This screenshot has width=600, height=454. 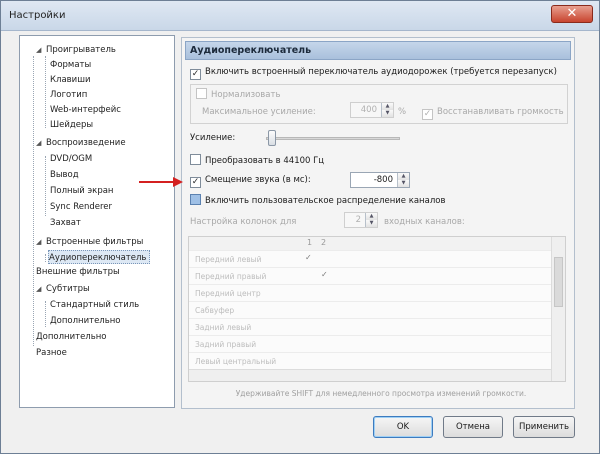 What do you see at coordinates (236, 361) in the screenshot?
I see `grid-row-label: Левый центральный` at bounding box center [236, 361].